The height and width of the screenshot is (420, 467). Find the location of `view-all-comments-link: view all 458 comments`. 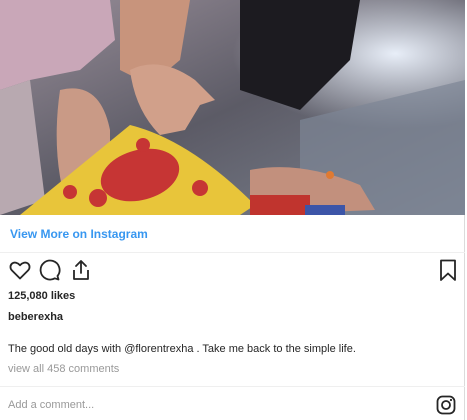

view-all-comments-link: view all 458 comments is located at coordinates (63, 369).